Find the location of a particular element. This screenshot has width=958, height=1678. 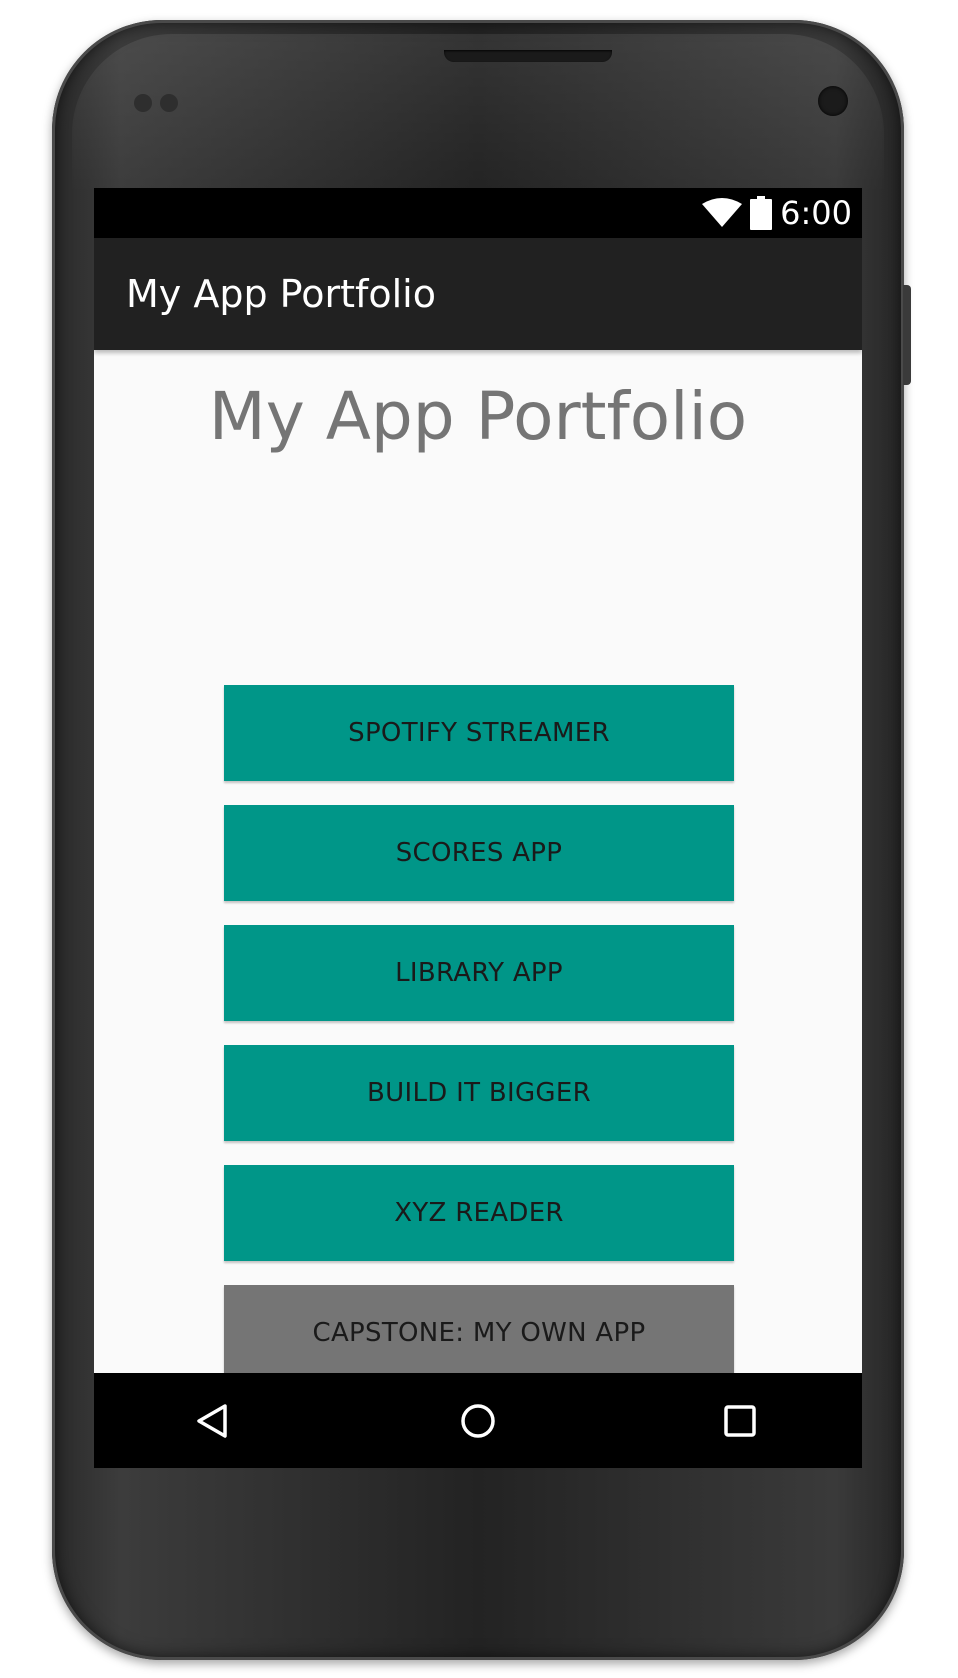

recents-icon is located at coordinates (740, 1421).